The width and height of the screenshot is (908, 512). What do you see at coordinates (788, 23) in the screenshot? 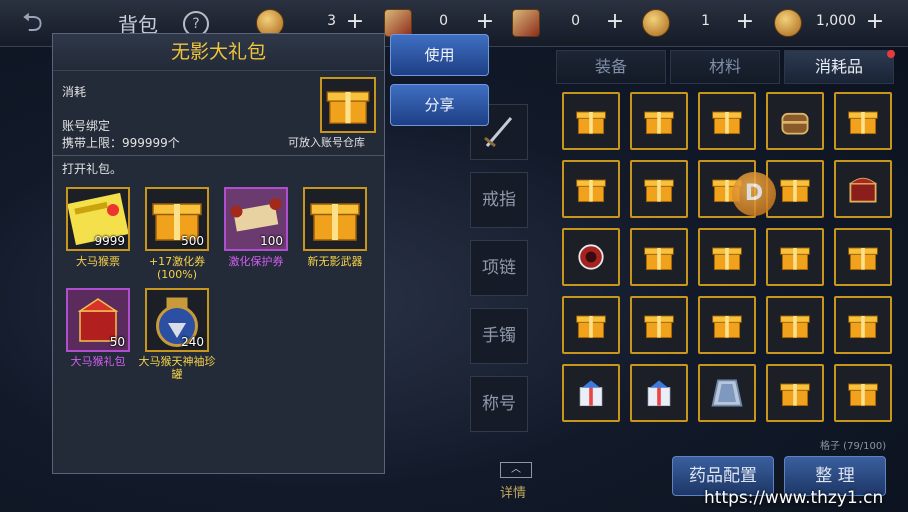
I see `gold-ingot-icon` at bounding box center [788, 23].